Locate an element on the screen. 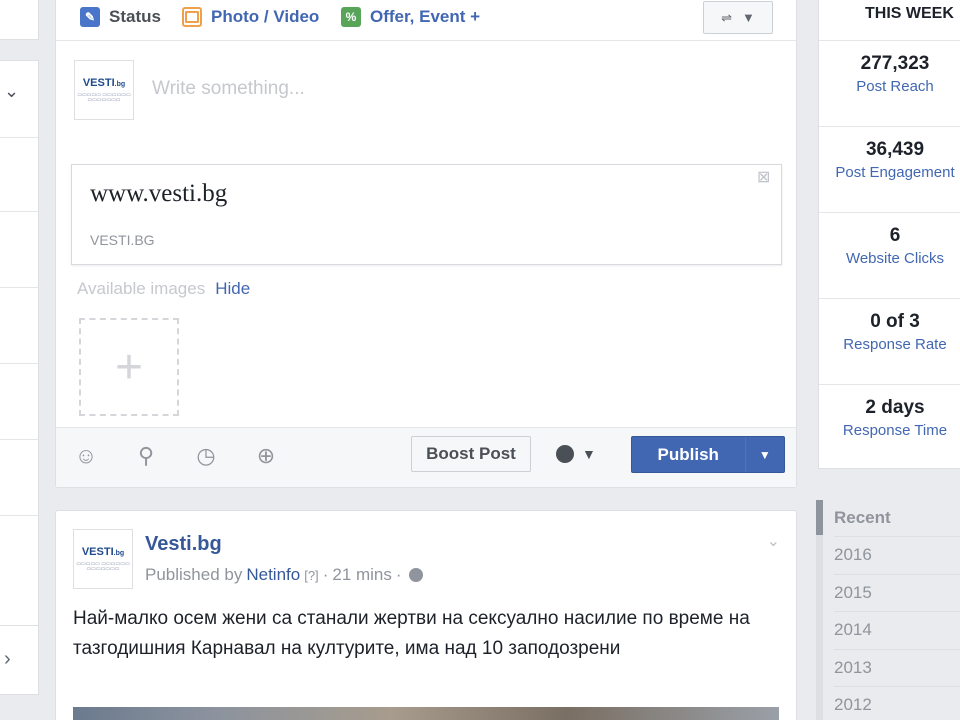  post-meta: Published by Netinfo [?] · 21 mins · is located at coordinates (284, 575).